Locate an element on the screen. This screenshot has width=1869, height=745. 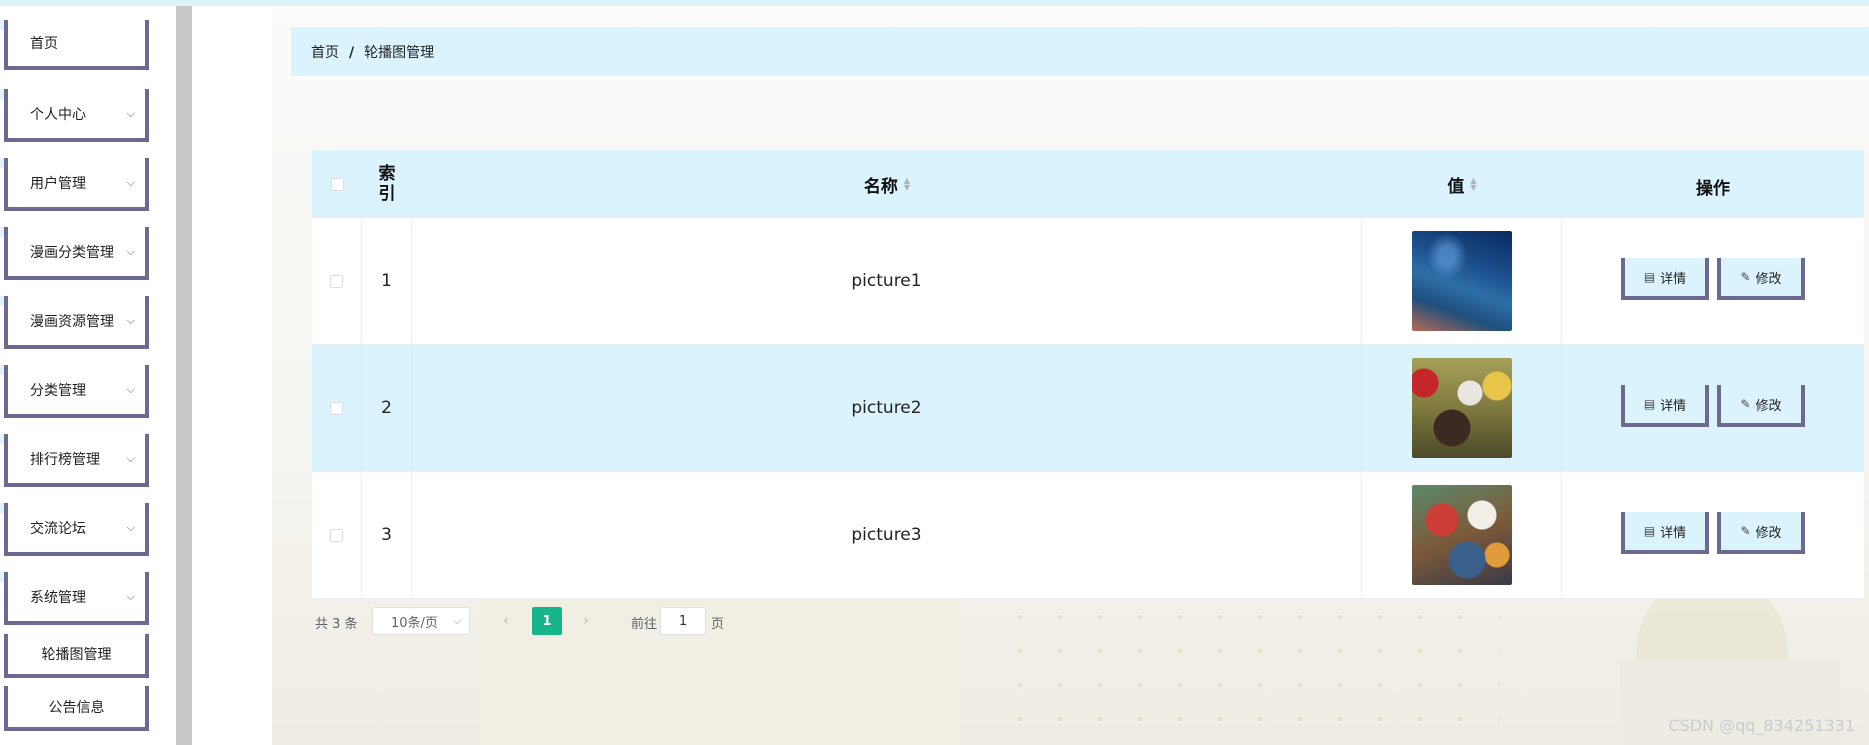
sidebar-scrollbar is located at coordinates (184, 375).